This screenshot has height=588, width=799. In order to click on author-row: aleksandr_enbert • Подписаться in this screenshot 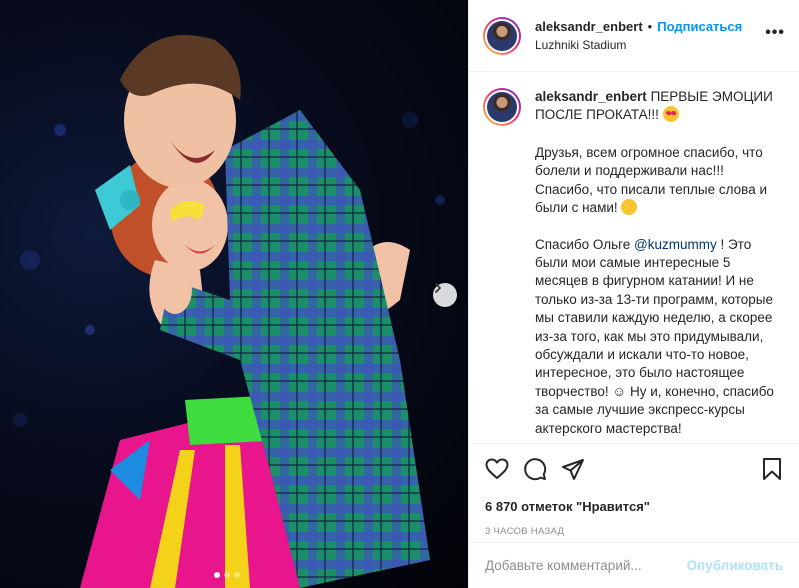, I will do `click(638, 27)`.